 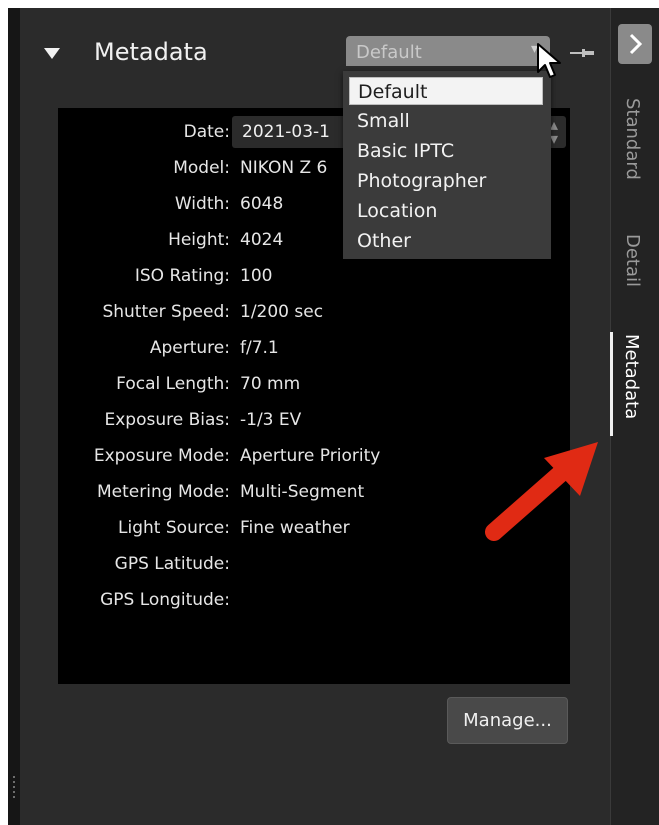 I want to click on metadata-row: GPS Latitude:, so click(x=314, y=569).